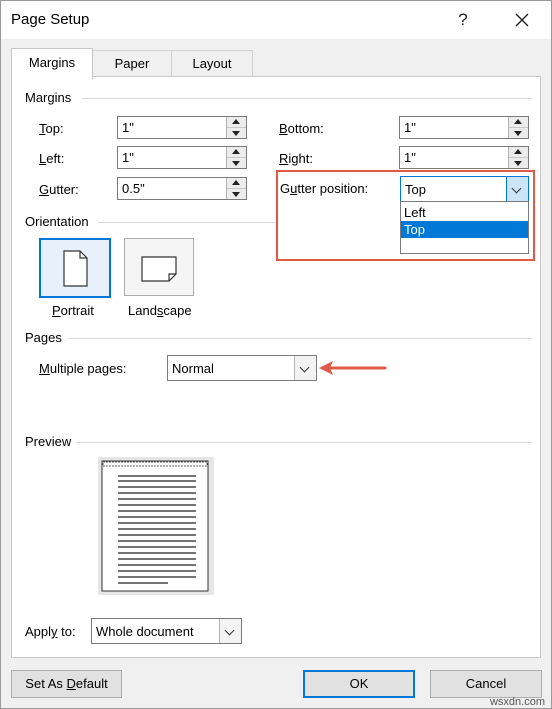 The width and height of the screenshot is (552, 709). What do you see at coordinates (518, 133) in the screenshot?
I see `bottom-margin-decrement` at bounding box center [518, 133].